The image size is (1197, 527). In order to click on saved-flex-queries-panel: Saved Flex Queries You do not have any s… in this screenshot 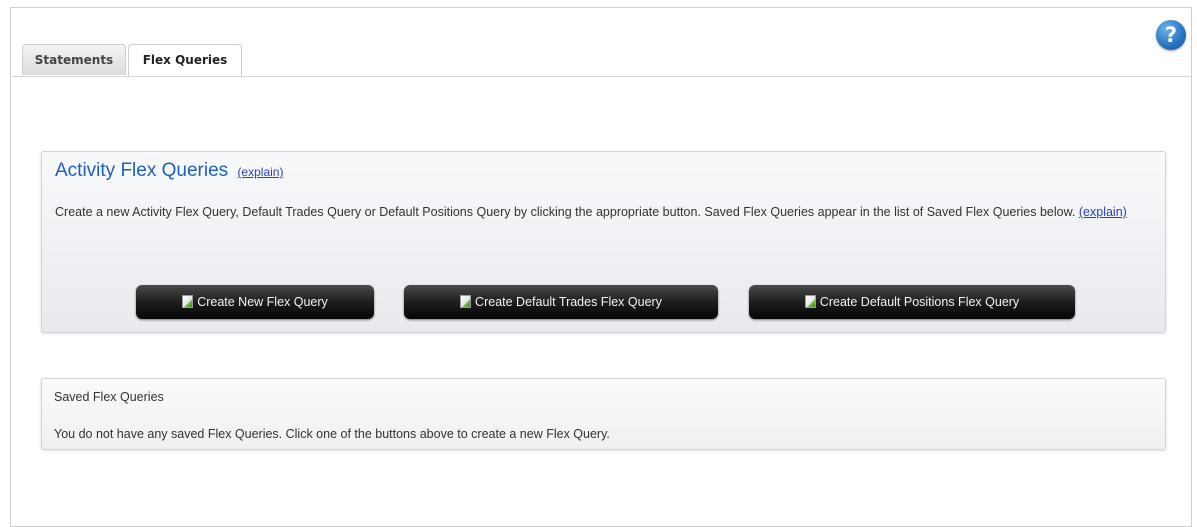, I will do `click(603, 414)`.